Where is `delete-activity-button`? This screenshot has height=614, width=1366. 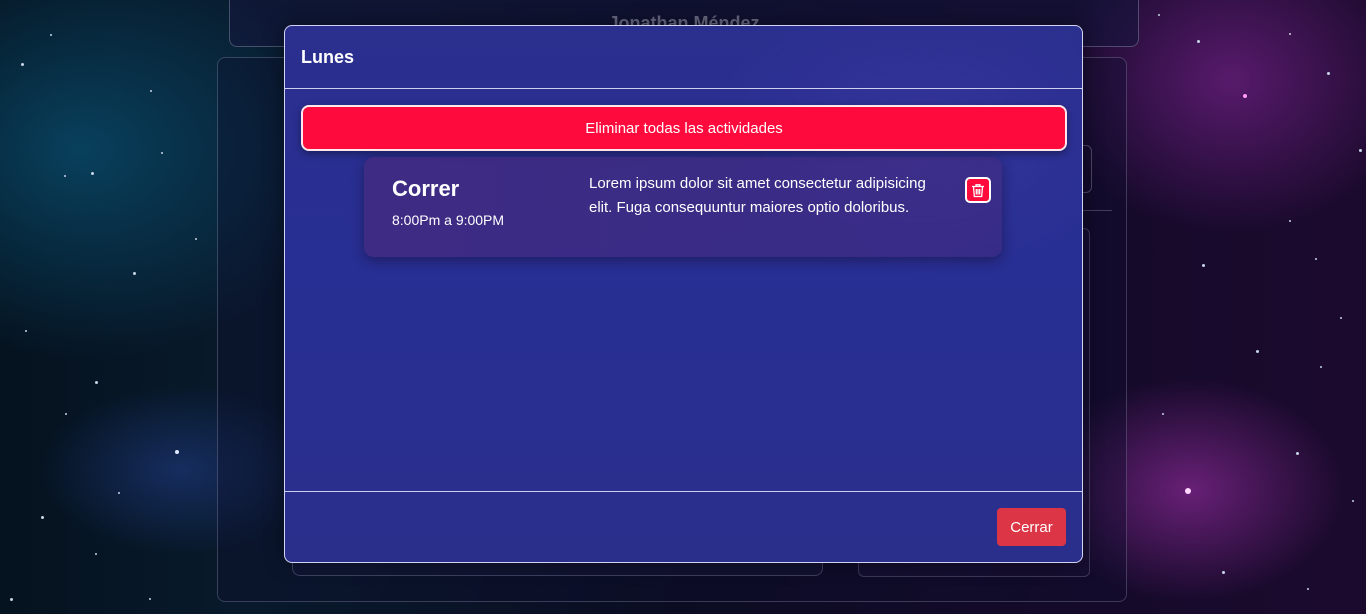 delete-activity-button is located at coordinates (978, 190).